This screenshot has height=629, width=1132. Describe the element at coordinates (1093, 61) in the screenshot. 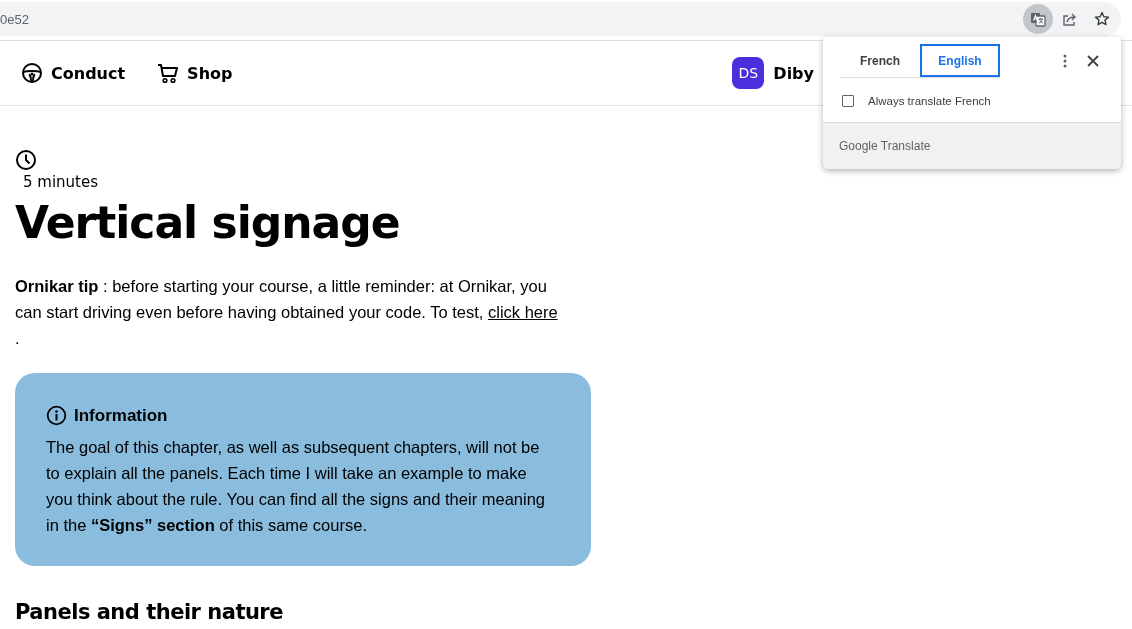

I see `close-icon` at that location.